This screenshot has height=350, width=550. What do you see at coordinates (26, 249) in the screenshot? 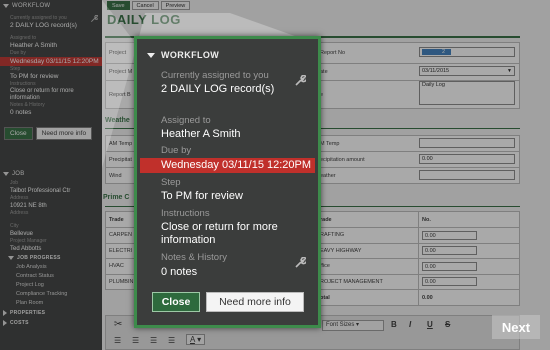
I see `pm-value: Ted Abbotts` at bounding box center [26, 249].